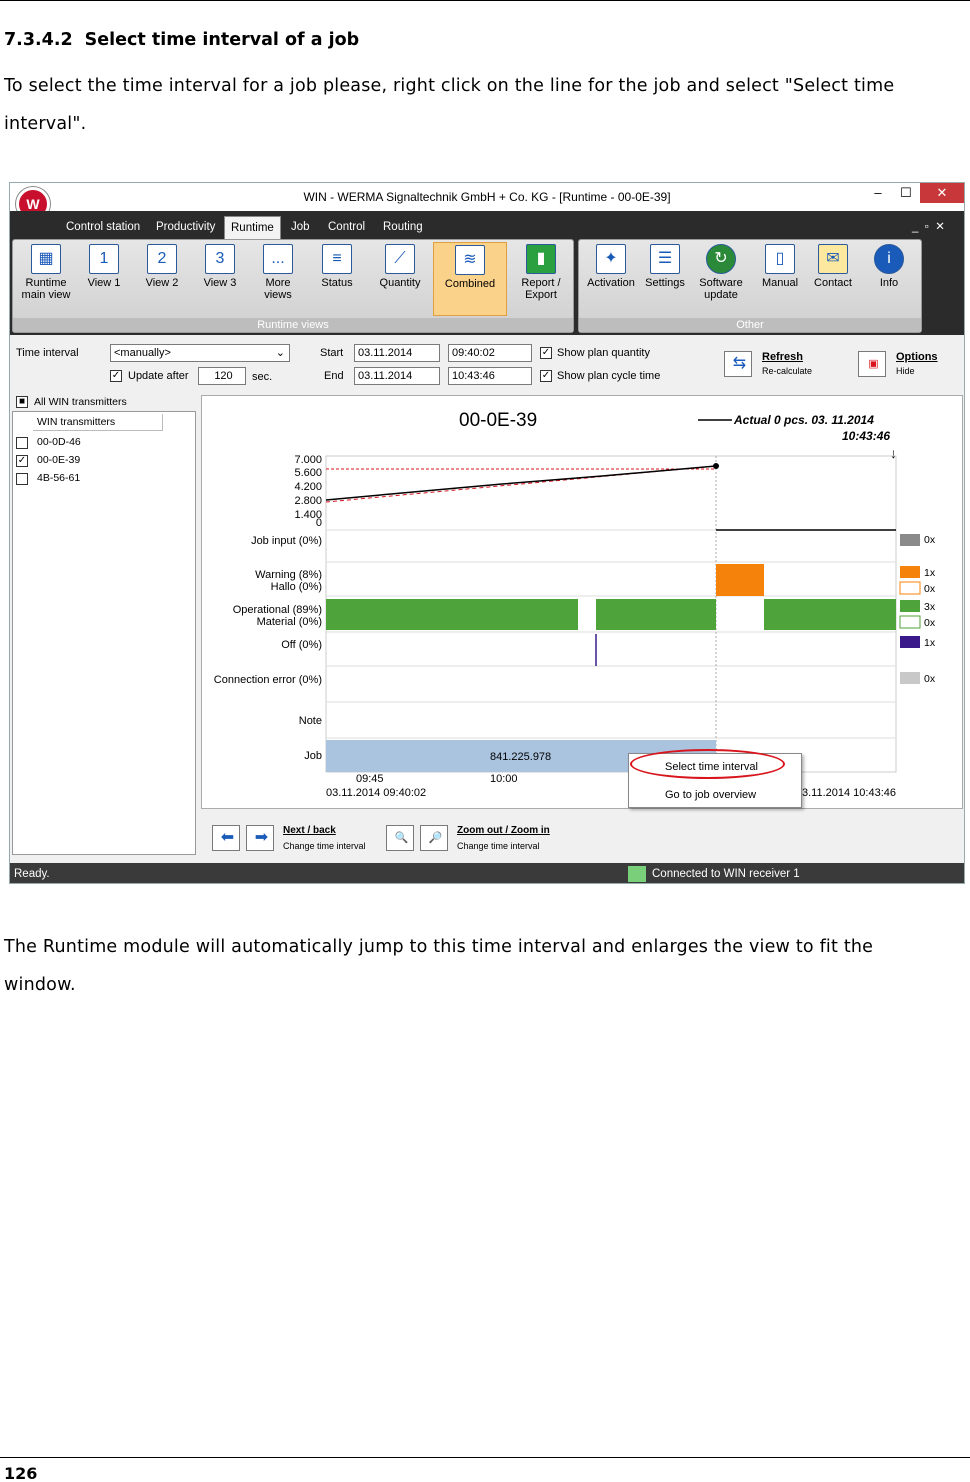 This screenshot has width=970, height=1482. Describe the element at coordinates (611, 634) in the screenshot. I see `row-gridlines` at that location.